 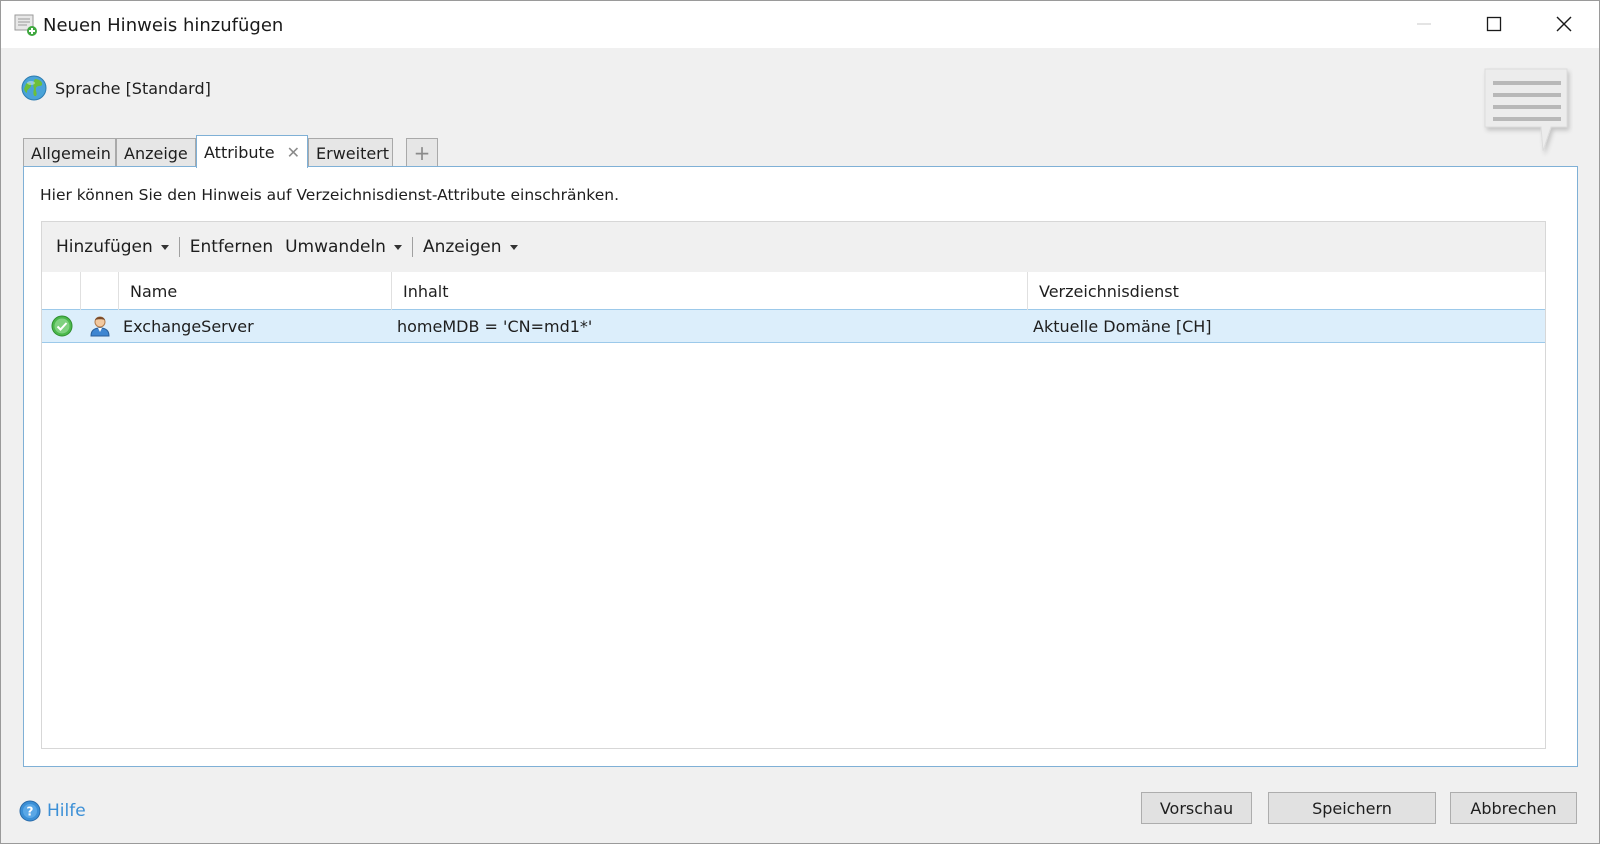 I want to click on tab-allgemein: Allgemein, so click(x=69, y=152).